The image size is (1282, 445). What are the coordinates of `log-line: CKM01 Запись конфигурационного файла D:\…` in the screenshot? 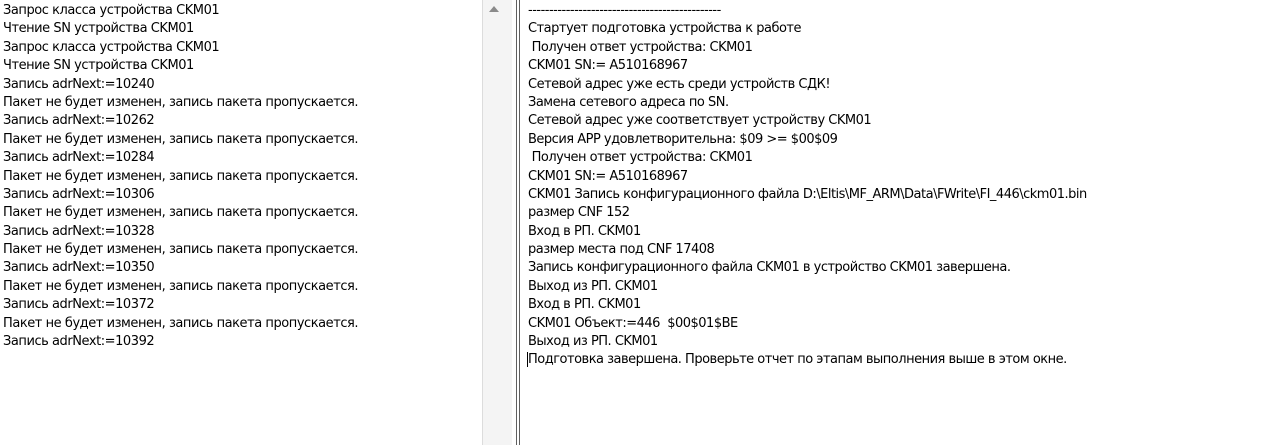 It's located at (807, 194).